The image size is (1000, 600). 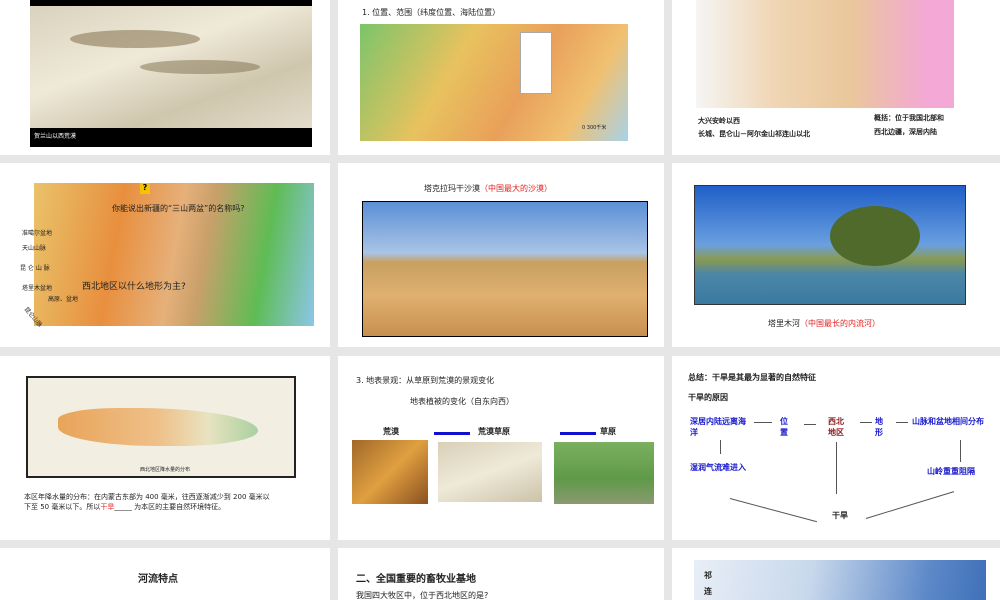 What do you see at coordinates (784, 323) in the screenshot?
I see `title-text: 塔里木河` at bounding box center [784, 323].